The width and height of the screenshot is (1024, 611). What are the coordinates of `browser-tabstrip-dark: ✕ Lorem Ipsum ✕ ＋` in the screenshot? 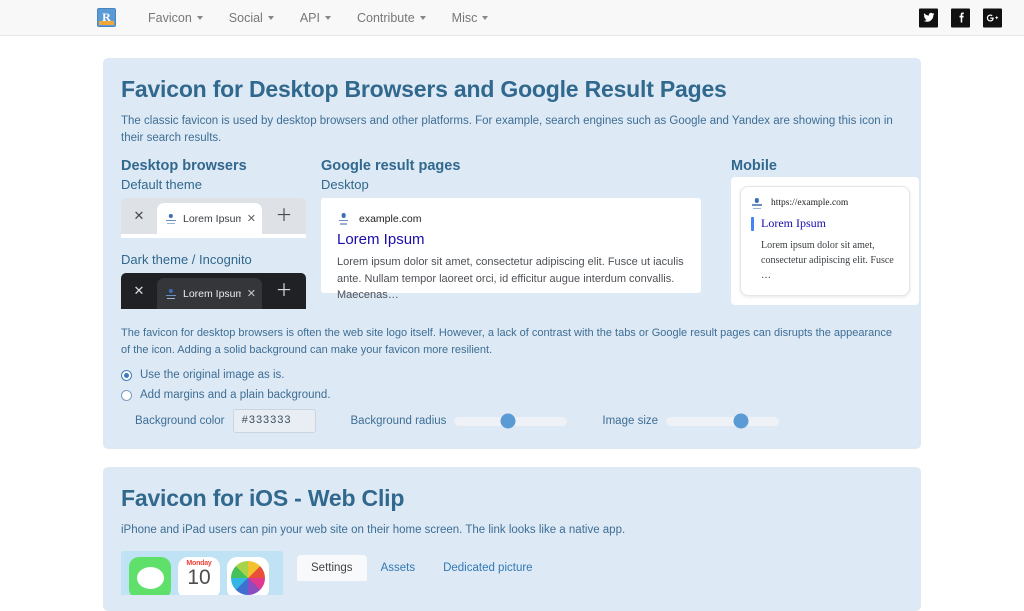 It's located at (213, 291).